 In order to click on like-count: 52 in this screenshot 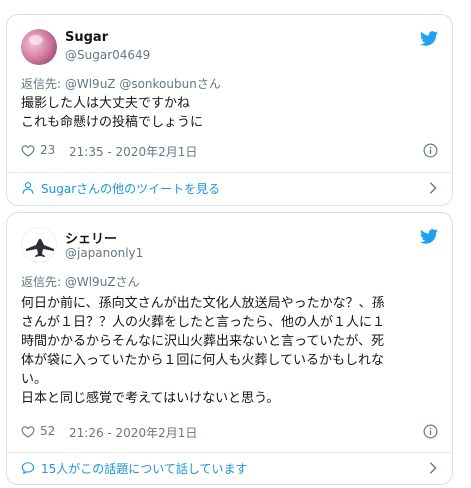, I will do `click(47, 431)`.